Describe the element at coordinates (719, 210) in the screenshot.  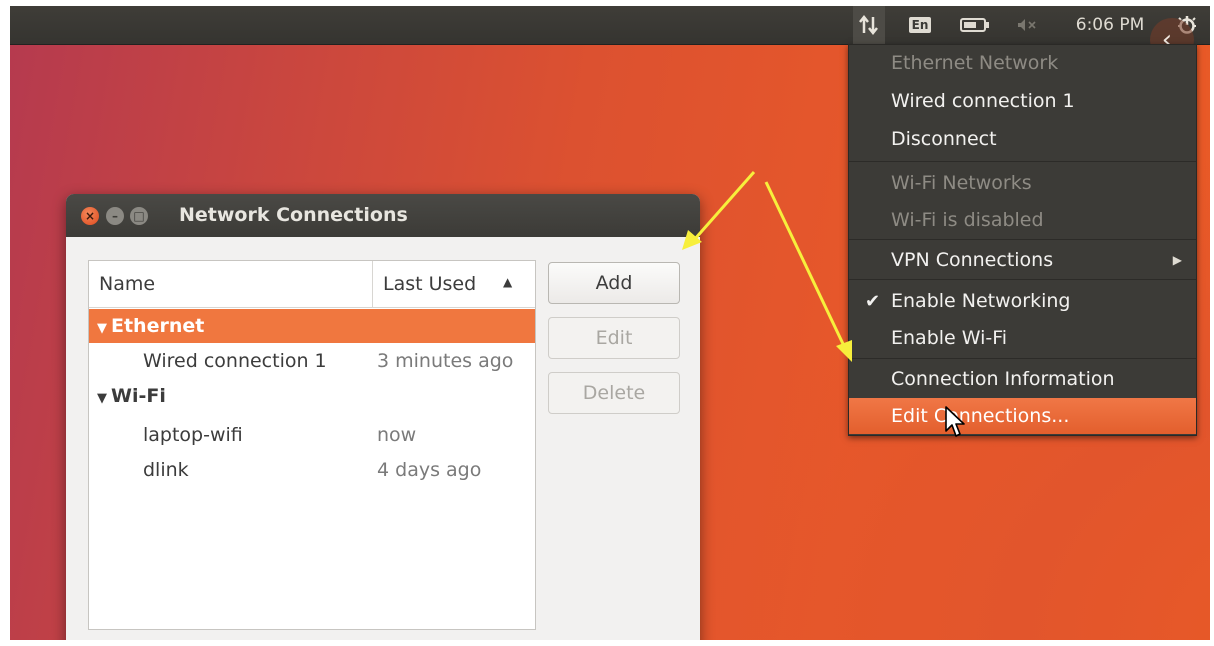
I see `annotation-arrow-to-window` at that location.